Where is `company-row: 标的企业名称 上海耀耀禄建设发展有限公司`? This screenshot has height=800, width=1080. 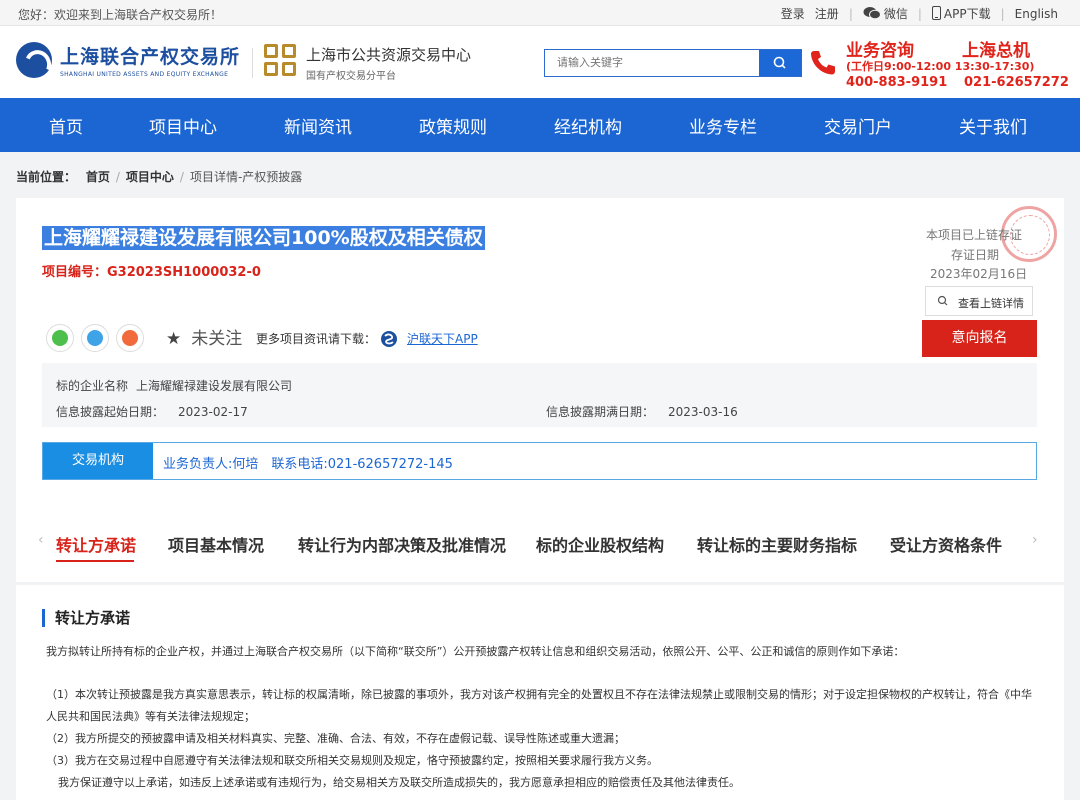
company-row: 标的企业名称 上海耀耀禄建设发展有限公司 is located at coordinates (174, 385).